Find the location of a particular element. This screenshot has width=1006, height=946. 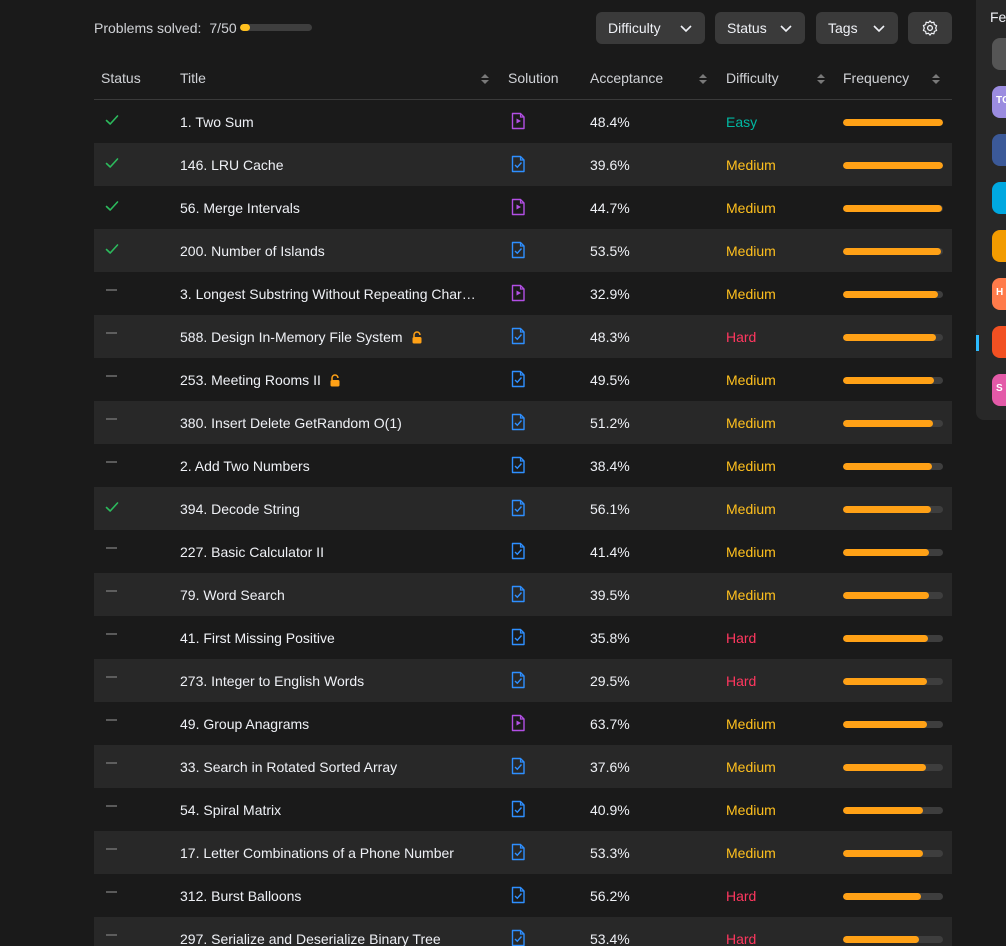

table-row: 1. Two Sum 48.4% Easy is located at coordinates (523, 121).